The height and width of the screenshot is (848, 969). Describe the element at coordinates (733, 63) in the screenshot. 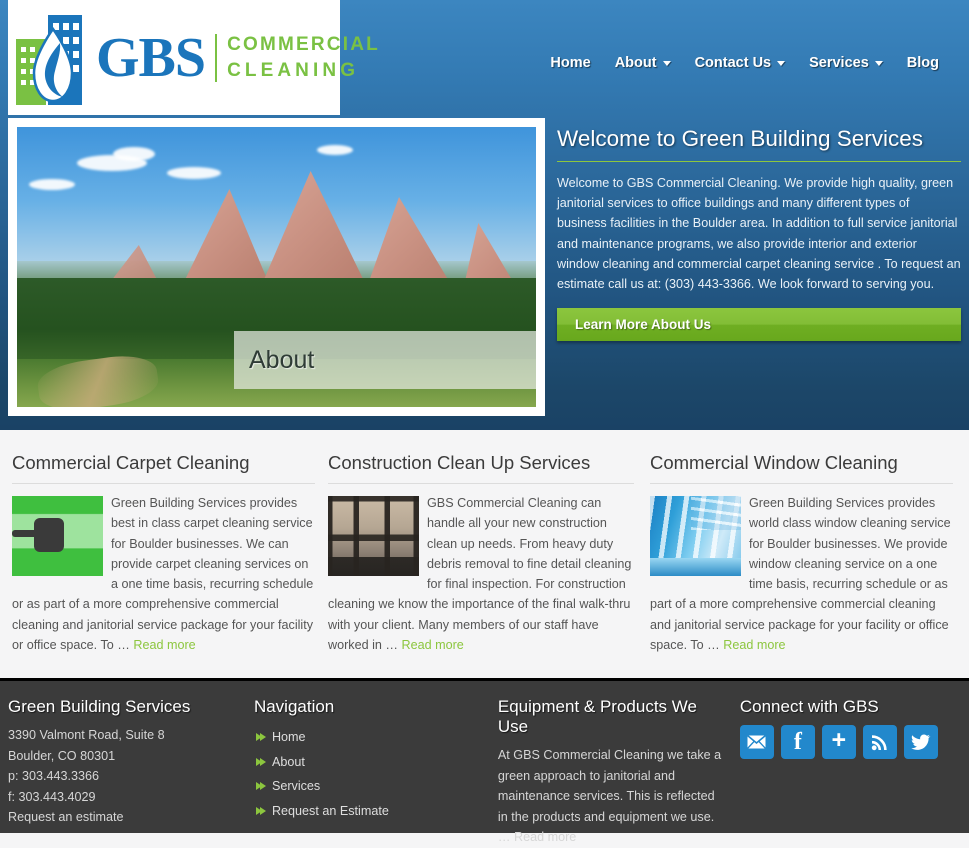

I see `nav-item-contact-us-label: Contact Us` at that location.